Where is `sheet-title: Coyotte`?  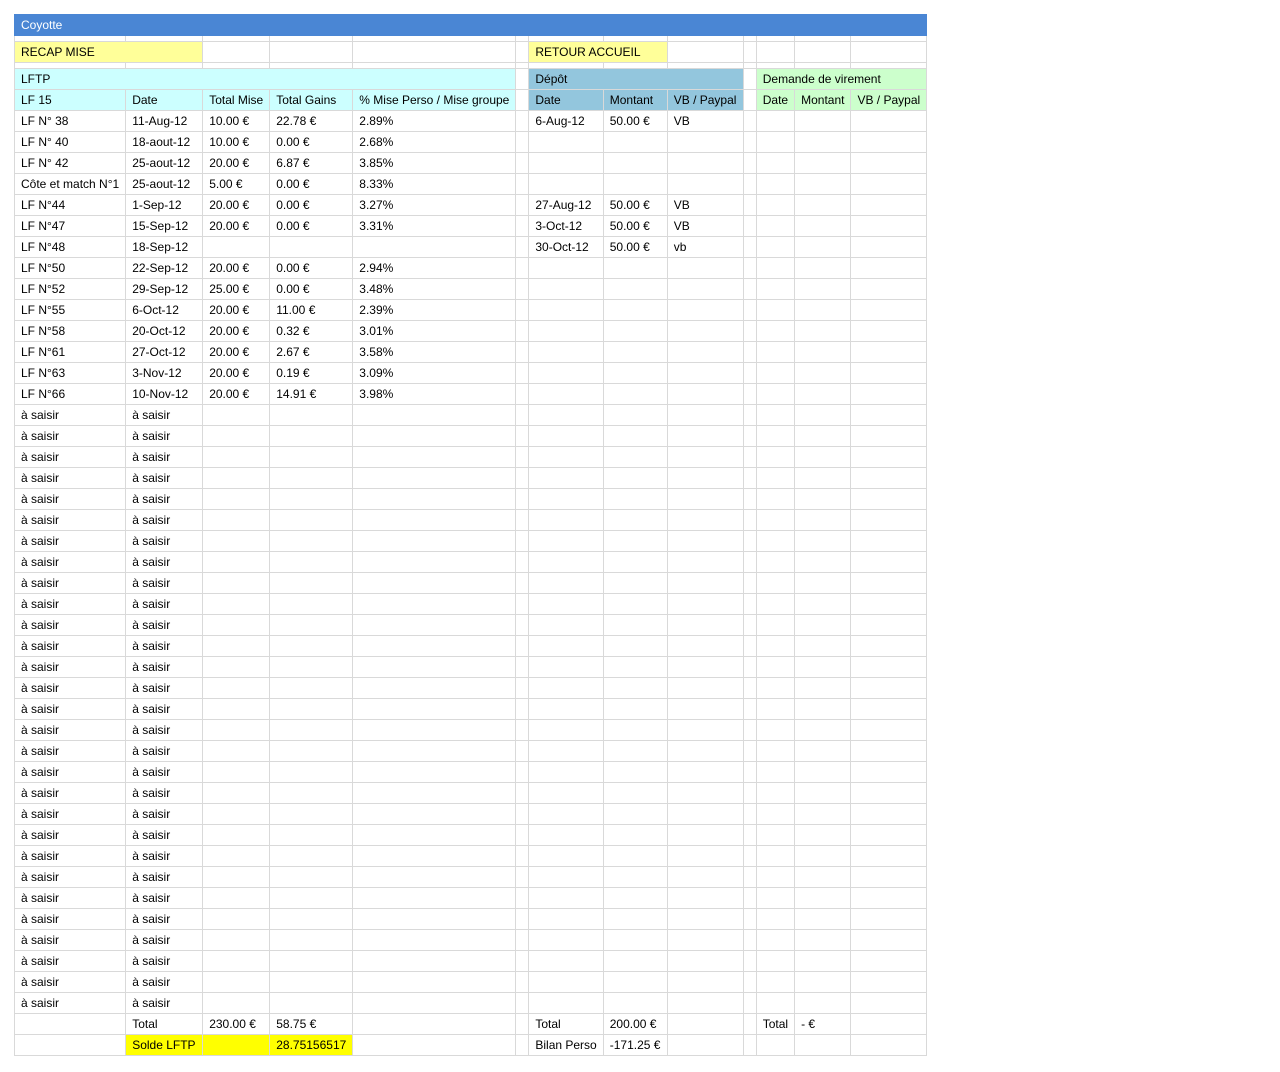
sheet-title: Coyotte is located at coordinates (470, 25).